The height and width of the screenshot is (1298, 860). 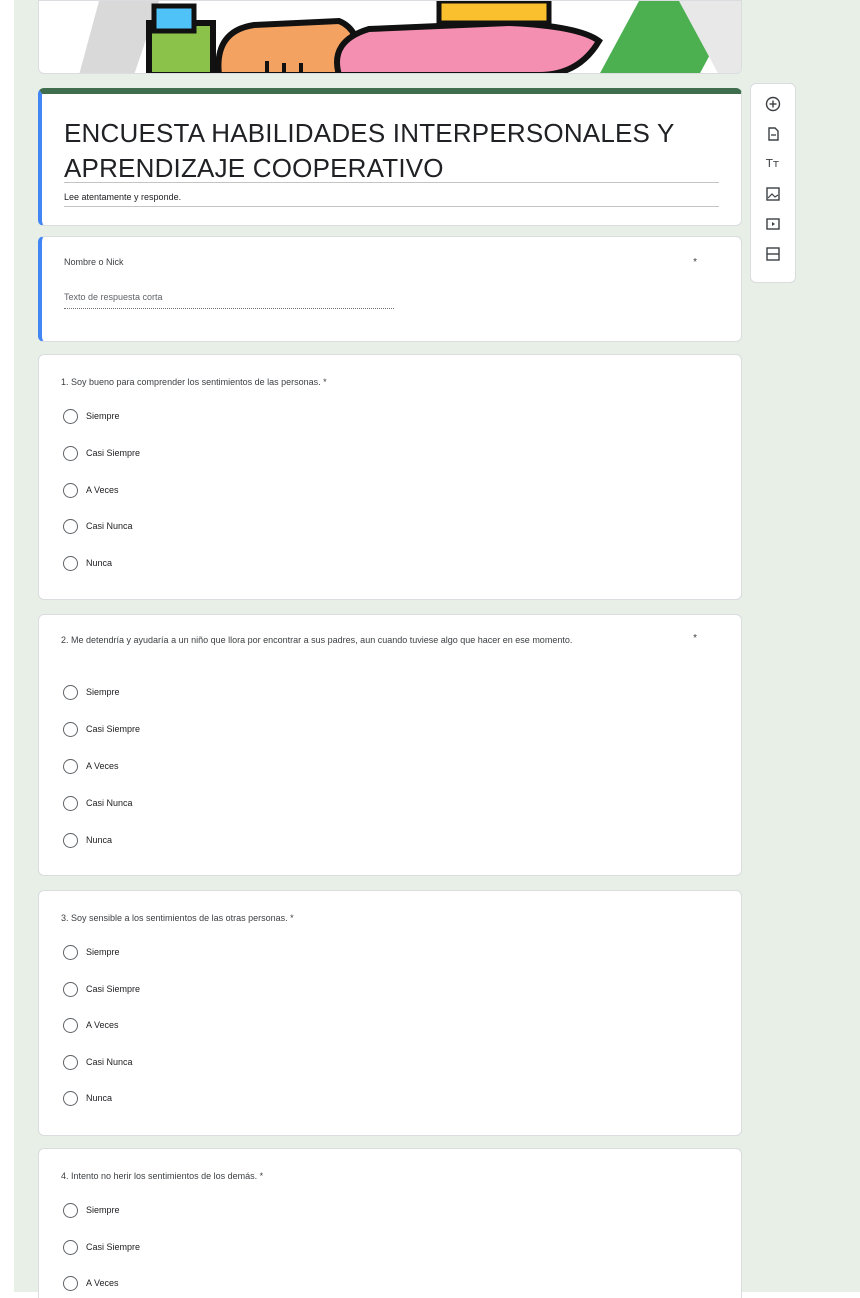 What do you see at coordinates (98, 803) in the screenshot?
I see `question-2-option-4: Casi Nunca` at bounding box center [98, 803].